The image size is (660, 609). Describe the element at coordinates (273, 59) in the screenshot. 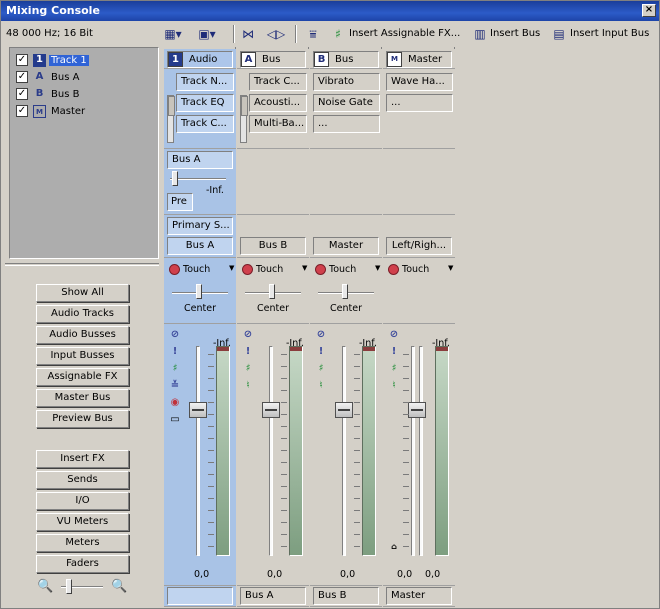

I see `strip-header-box: A Bus` at that location.